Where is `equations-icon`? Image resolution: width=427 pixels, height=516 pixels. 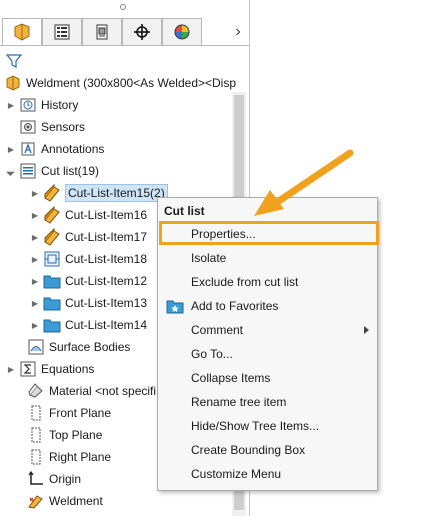 equations-icon is located at coordinates (28, 369).